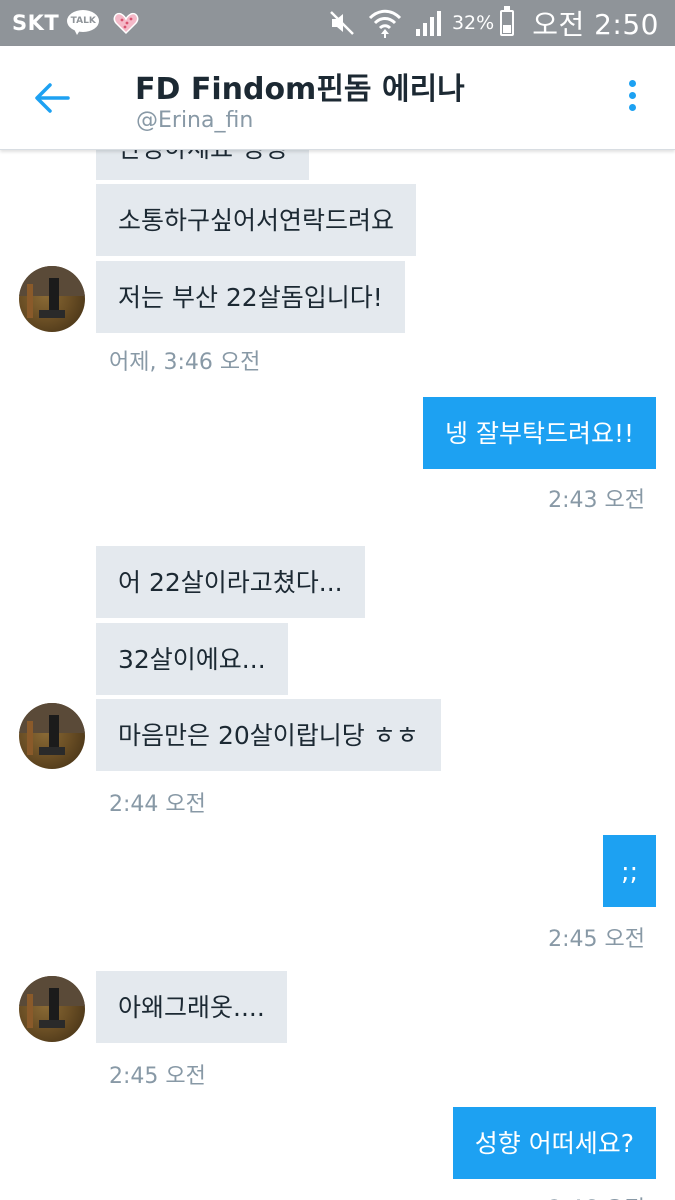 The height and width of the screenshot is (1200, 675). I want to click on message-timestamp: 어제, 3:46 오전, so click(185, 362).